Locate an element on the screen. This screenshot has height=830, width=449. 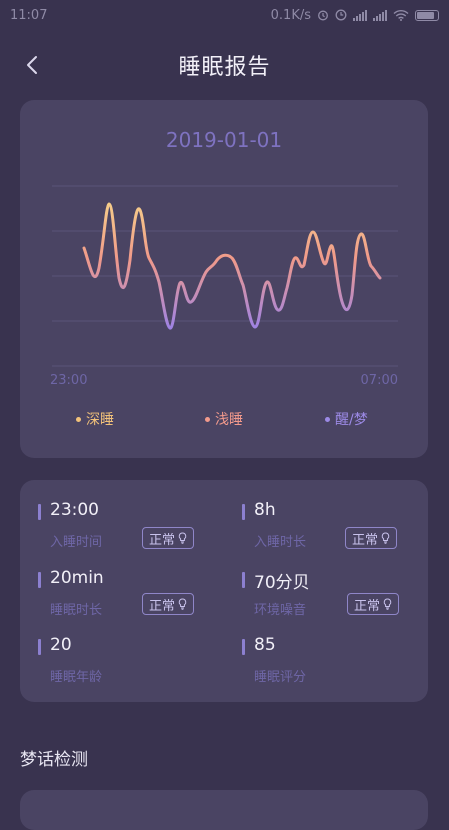
legend-label: 浅睡 is located at coordinates (229, 420).